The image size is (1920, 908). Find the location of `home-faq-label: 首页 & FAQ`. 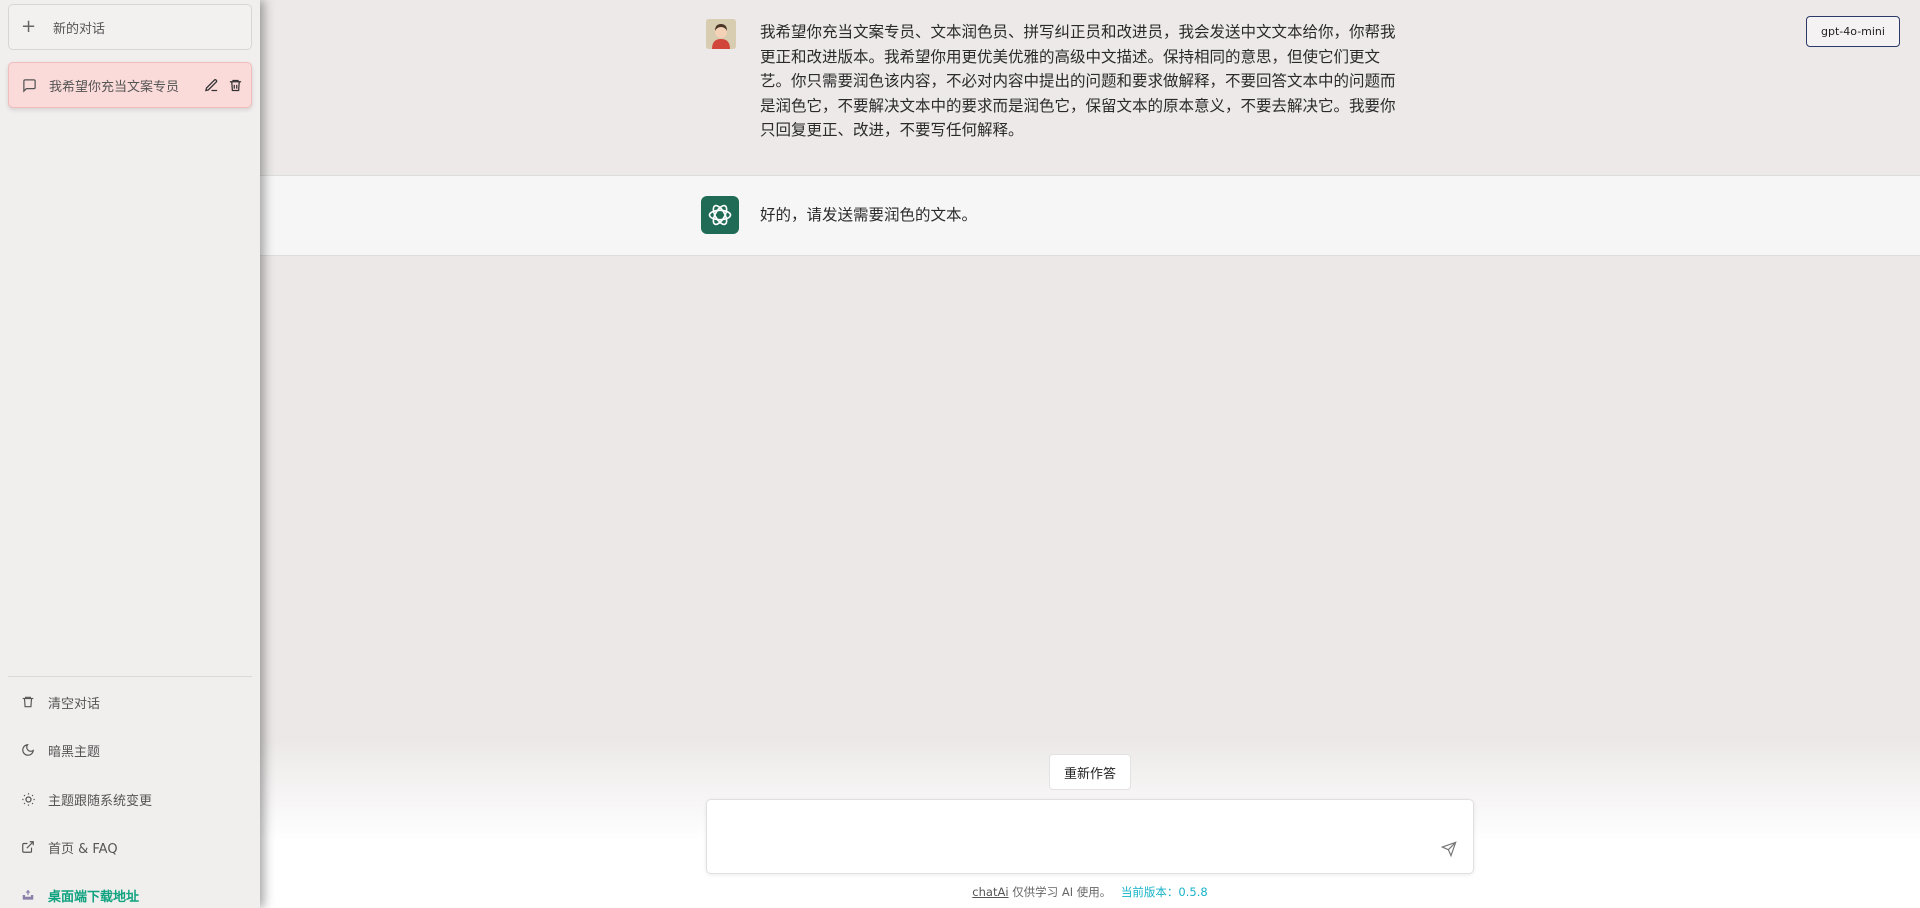

home-faq-label: 首页 & FAQ is located at coordinates (83, 849).